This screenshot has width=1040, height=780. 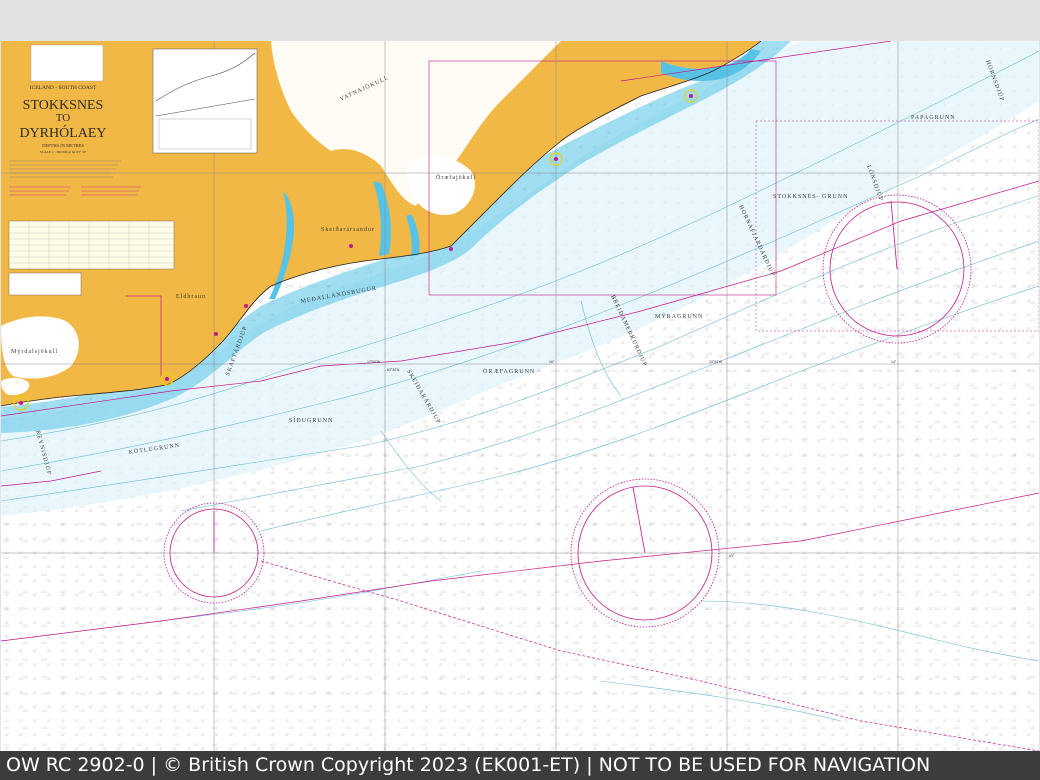 I want to click on latitude-label-63: 63°, so click(x=732, y=556).